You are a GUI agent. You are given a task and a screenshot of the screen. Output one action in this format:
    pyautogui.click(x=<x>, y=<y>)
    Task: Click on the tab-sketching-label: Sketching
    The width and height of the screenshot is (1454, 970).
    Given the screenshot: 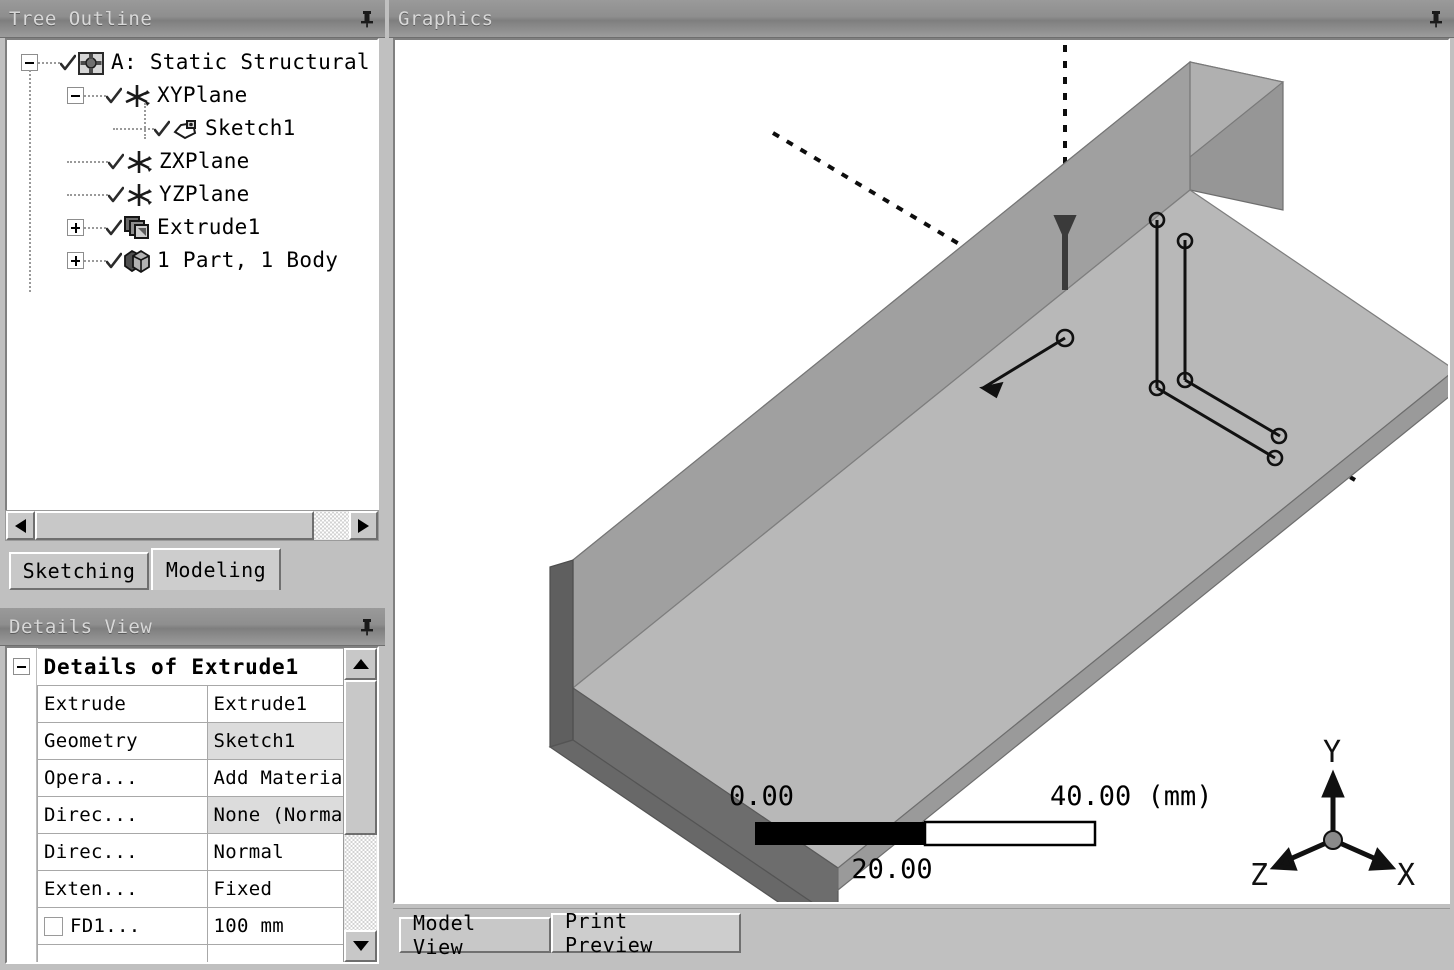 What is the action you would take?
    pyautogui.click(x=79, y=571)
    